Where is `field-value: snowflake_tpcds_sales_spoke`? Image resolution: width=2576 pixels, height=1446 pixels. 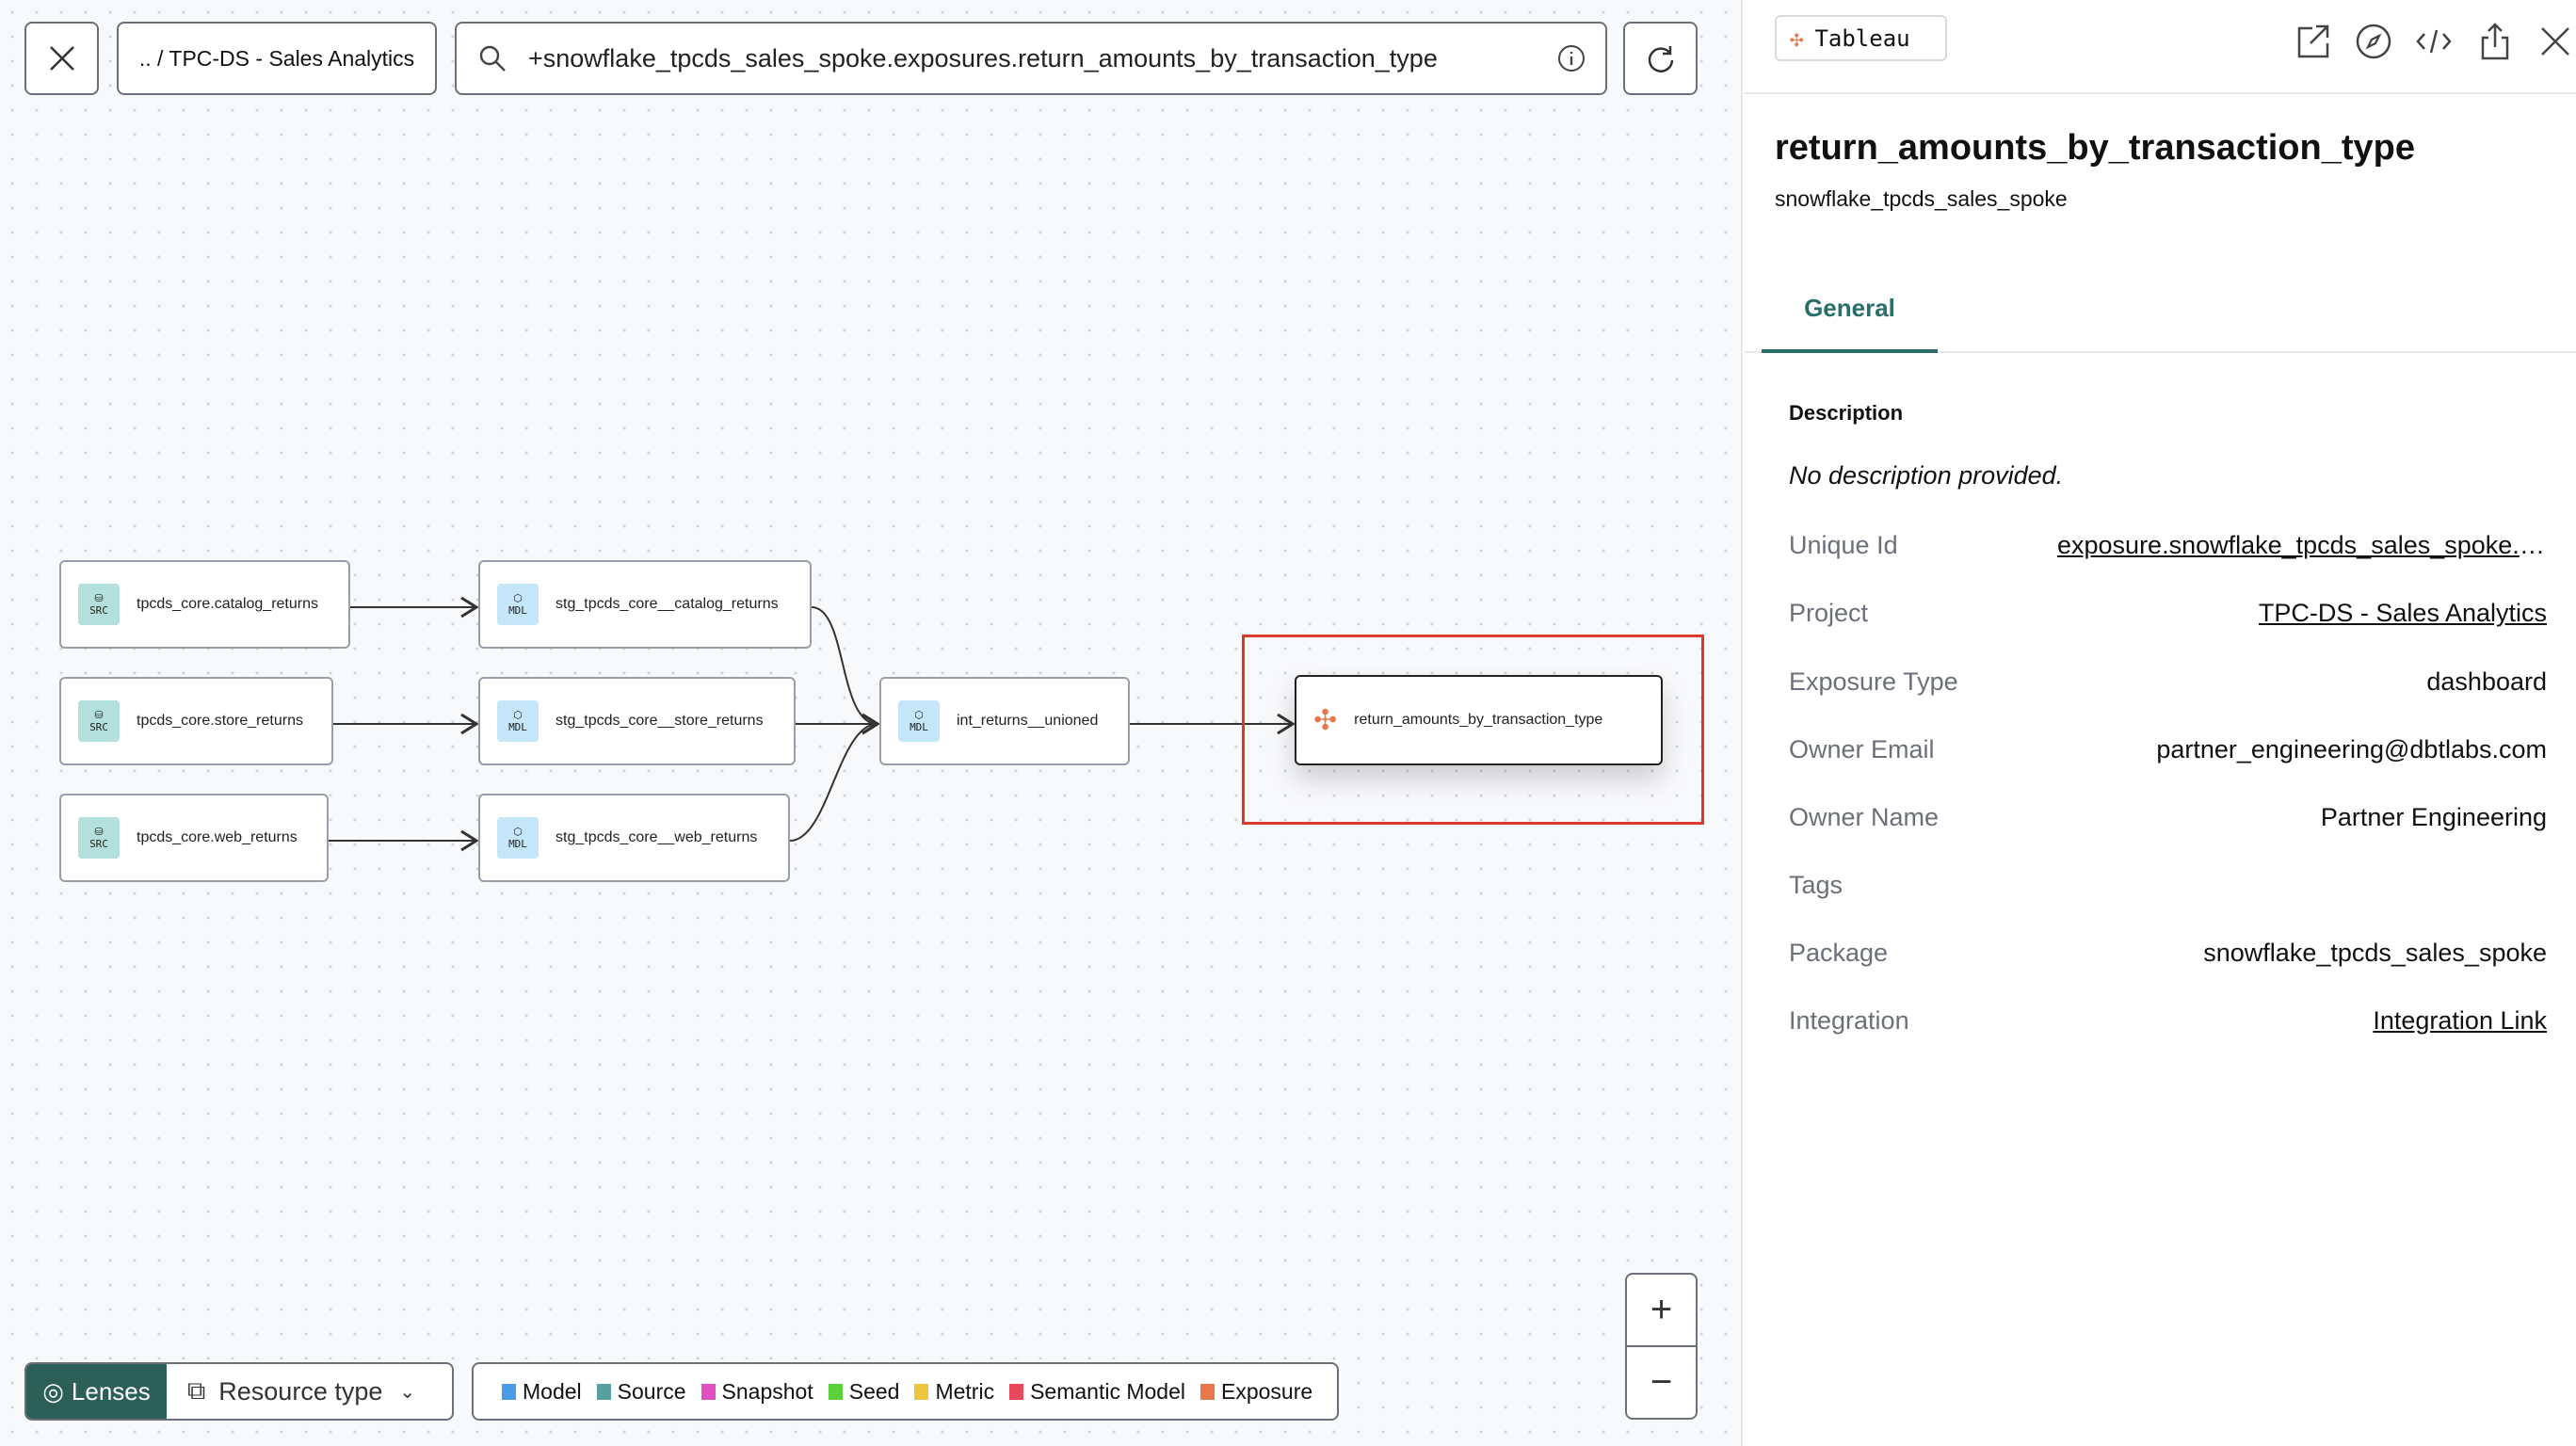 field-value: snowflake_tpcds_sales_spoke is located at coordinates (2375, 953).